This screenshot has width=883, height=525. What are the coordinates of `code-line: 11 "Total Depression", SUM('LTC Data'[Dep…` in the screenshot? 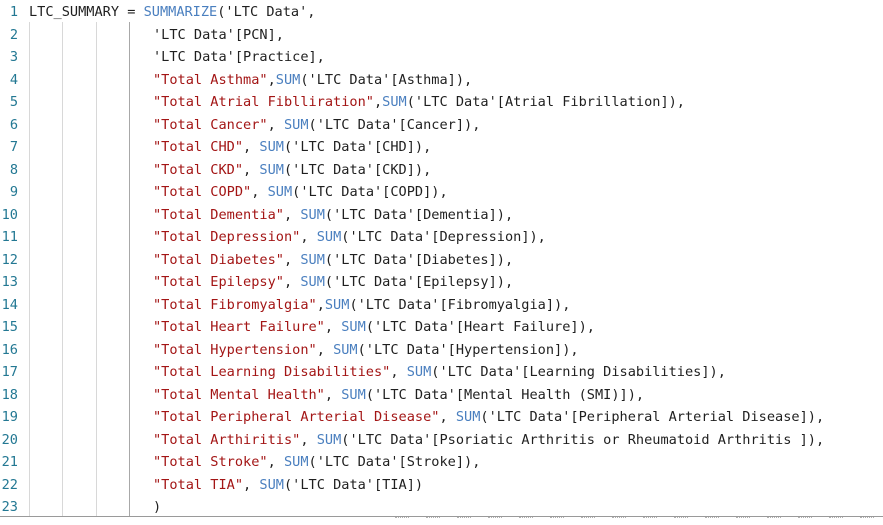 It's located at (441, 237).